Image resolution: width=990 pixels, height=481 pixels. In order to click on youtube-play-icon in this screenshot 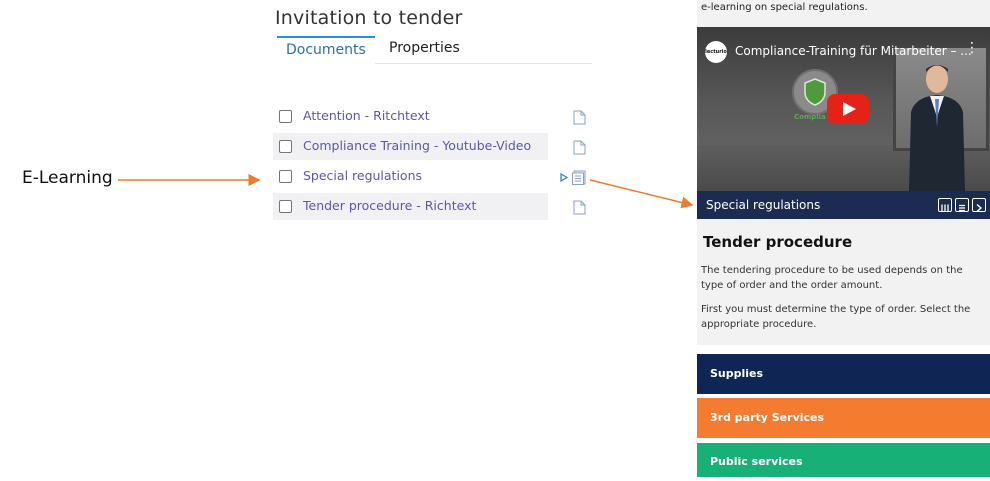, I will do `click(848, 109)`.